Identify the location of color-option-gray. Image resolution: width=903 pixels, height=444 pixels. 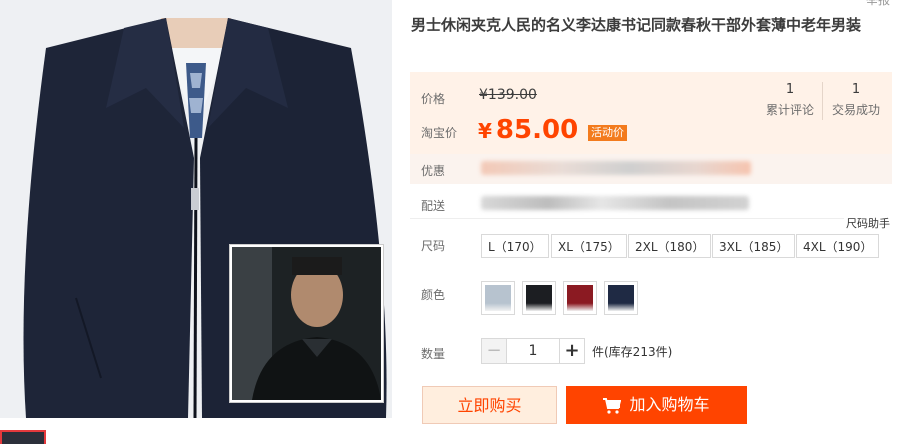
(498, 298).